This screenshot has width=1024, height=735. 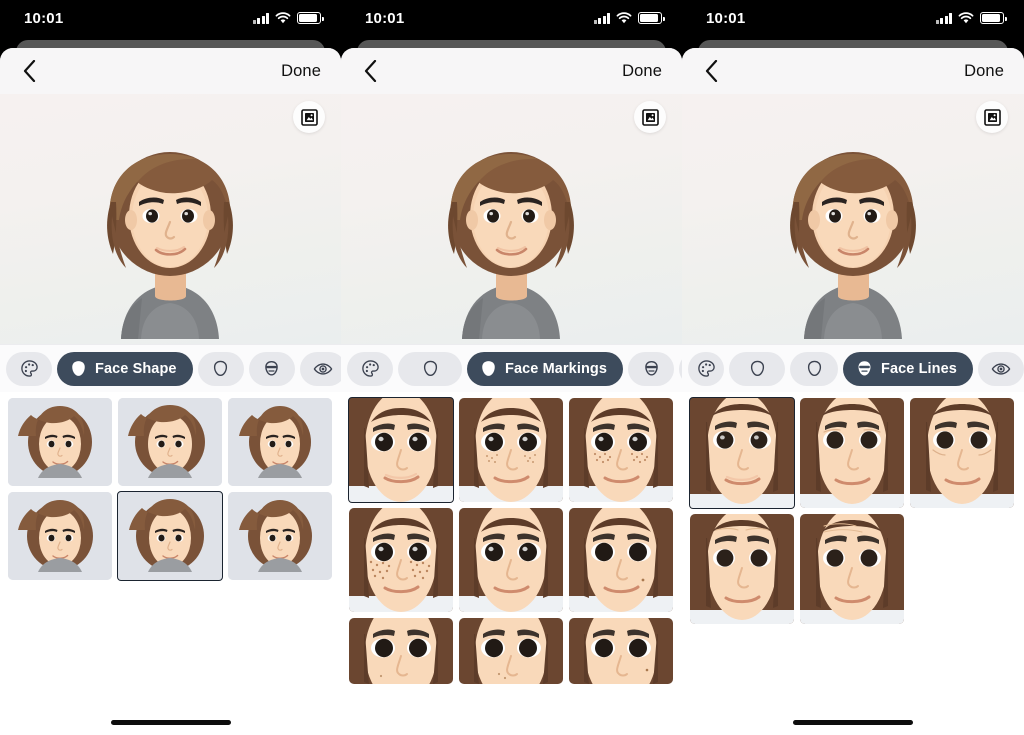 I want to click on tab-face-shape: Face Shape, so click(x=125, y=368).